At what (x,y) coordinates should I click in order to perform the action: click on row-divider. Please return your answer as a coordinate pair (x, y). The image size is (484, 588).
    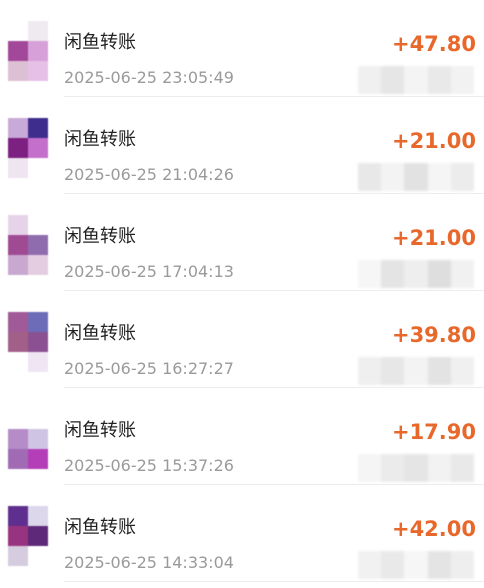
    Looking at the image, I should click on (274, 581).